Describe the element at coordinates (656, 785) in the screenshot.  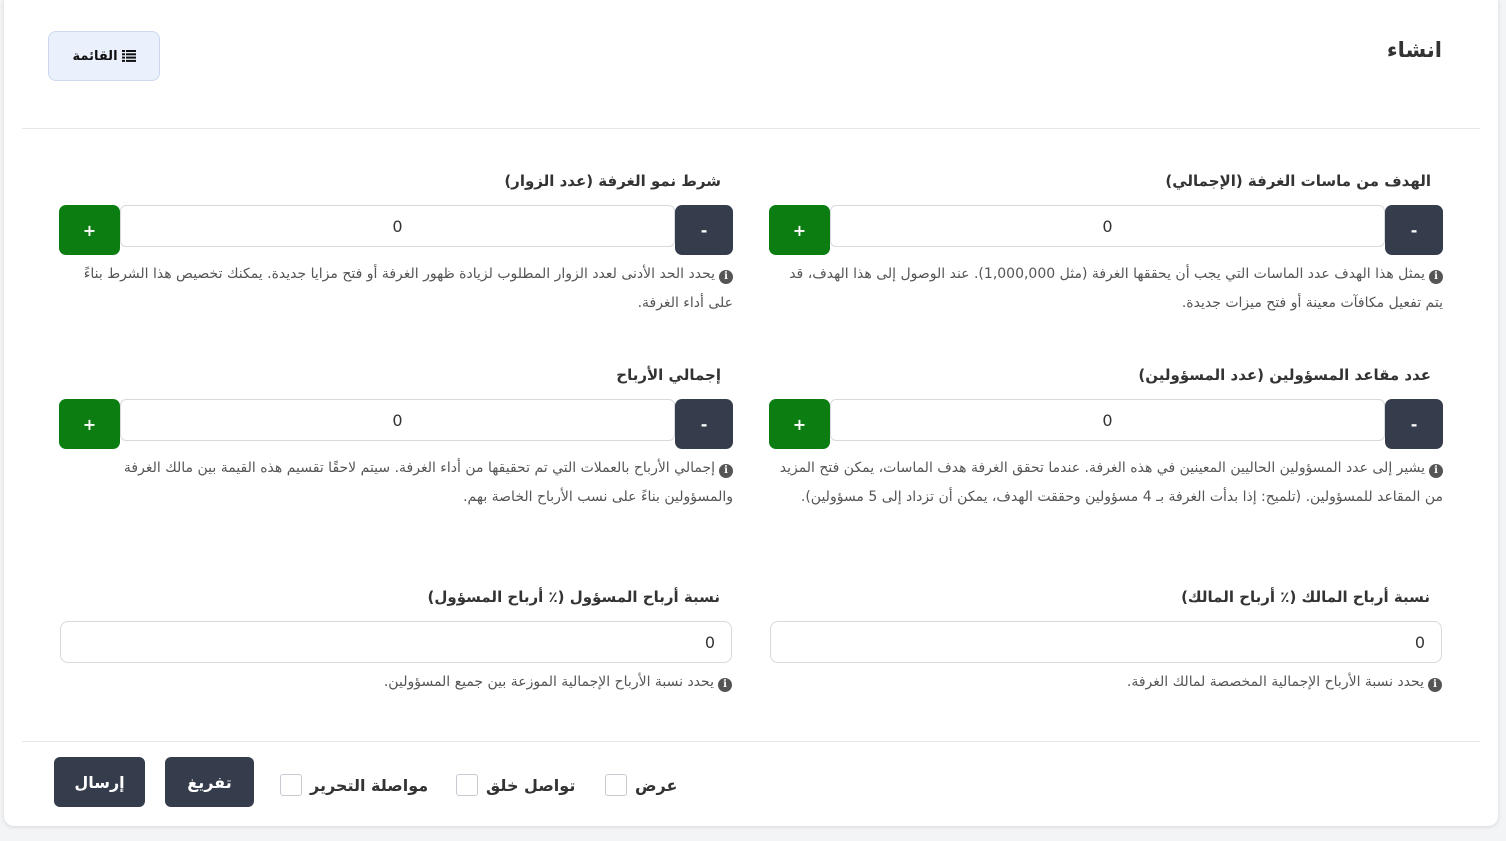
I see `view-label: عرض` at that location.